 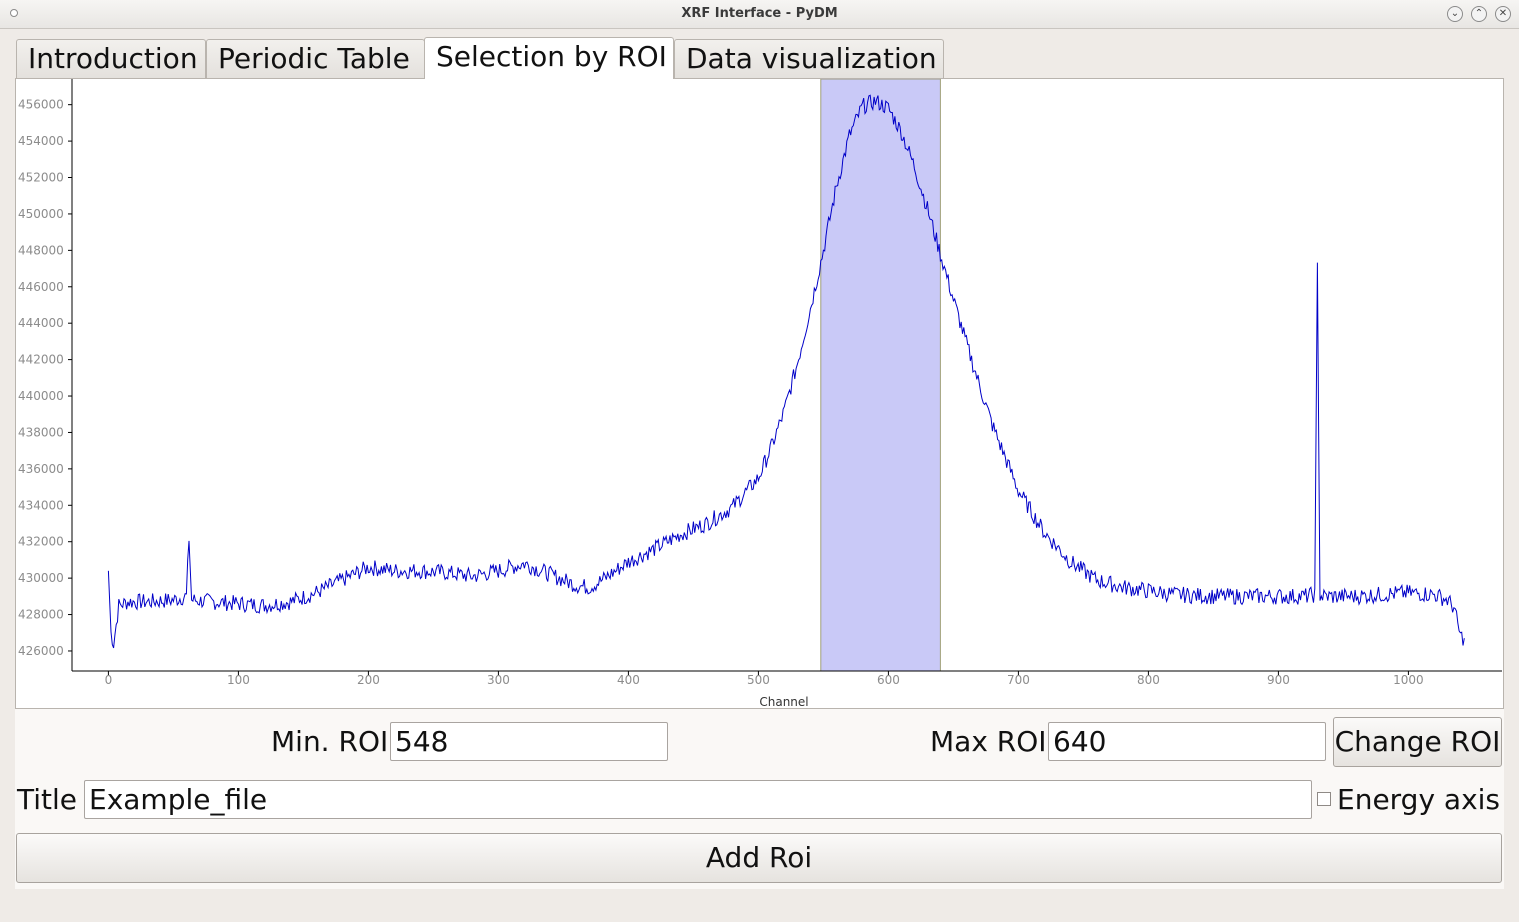 What do you see at coordinates (1503, 14) in the screenshot?
I see `close-icon: ✕` at bounding box center [1503, 14].